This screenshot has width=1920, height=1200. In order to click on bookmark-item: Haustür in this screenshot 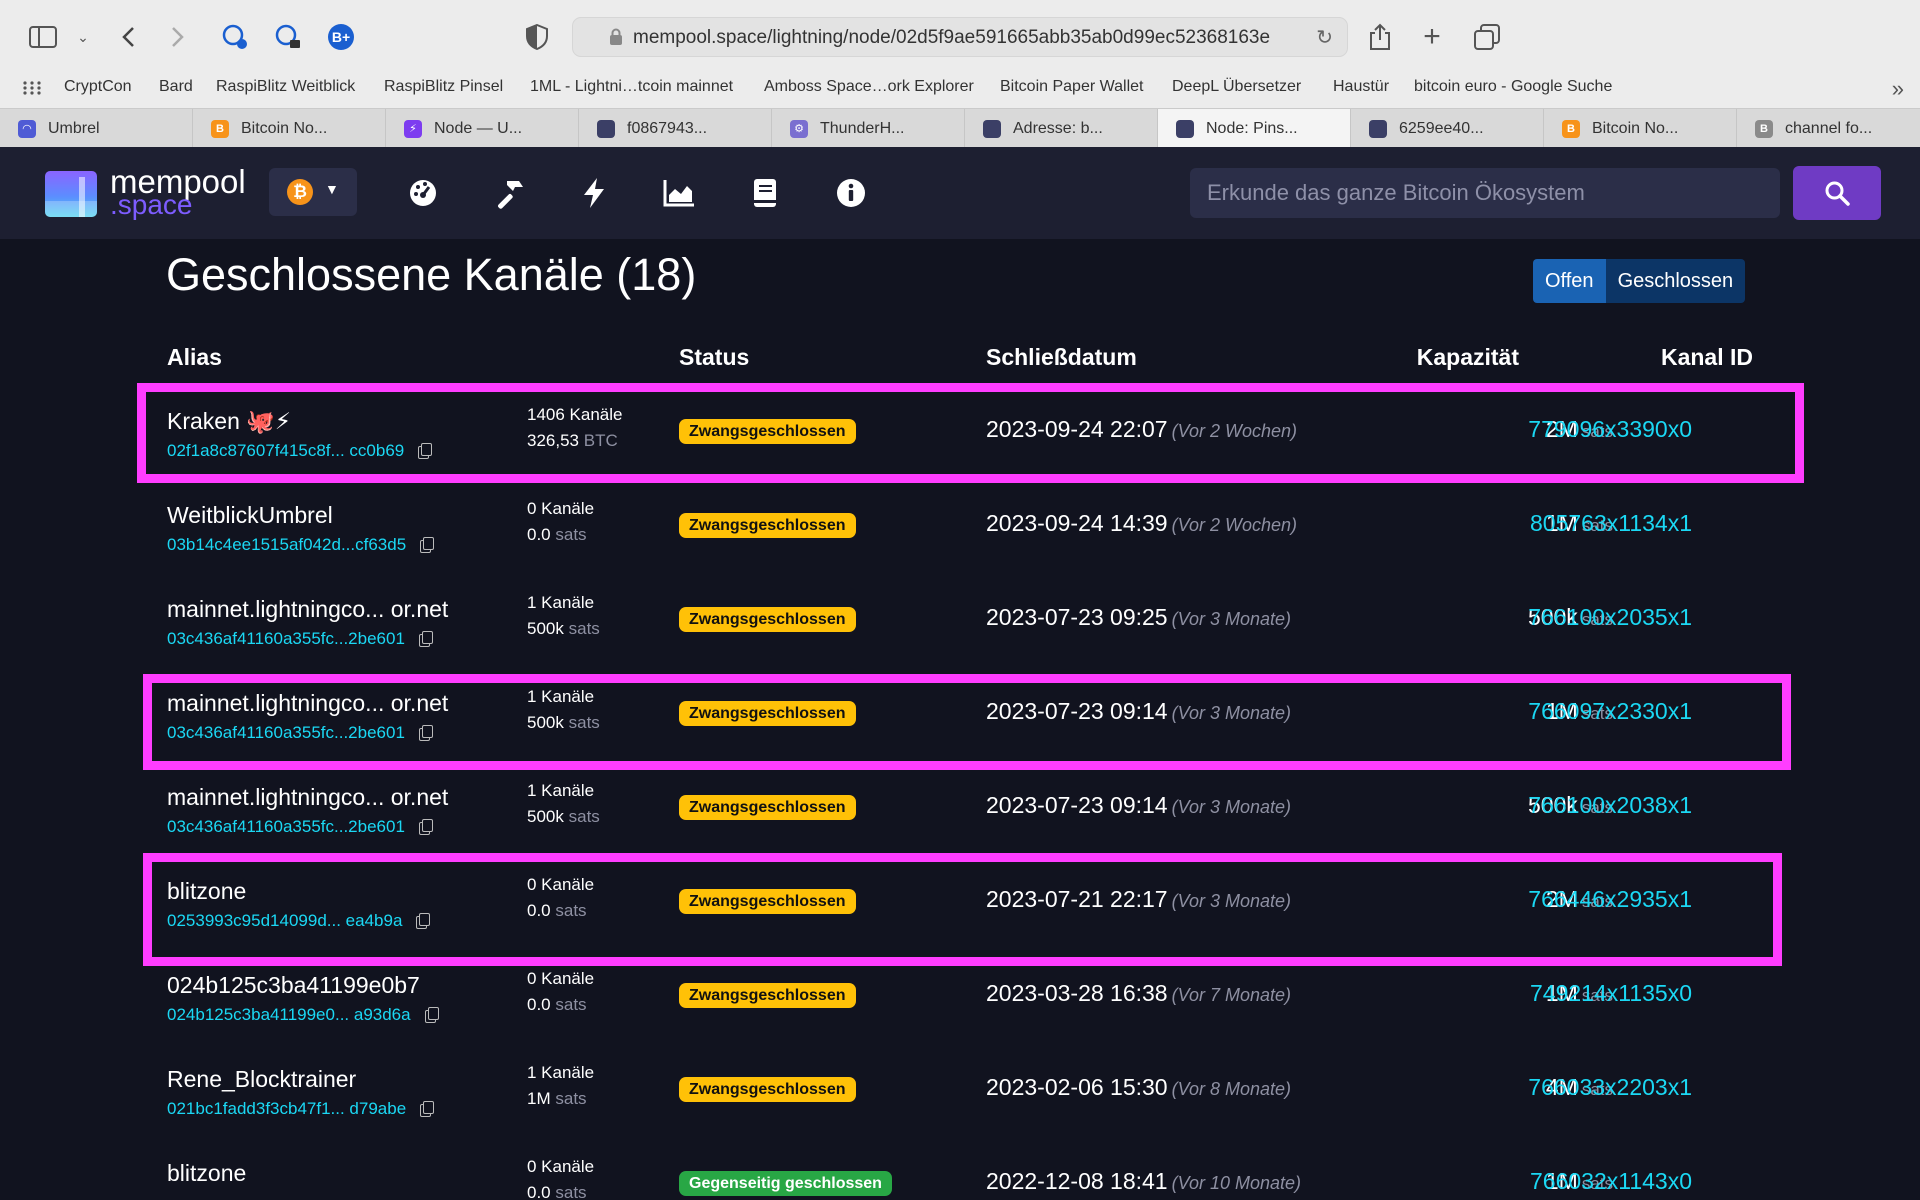, I will do `click(1361, 87)`.